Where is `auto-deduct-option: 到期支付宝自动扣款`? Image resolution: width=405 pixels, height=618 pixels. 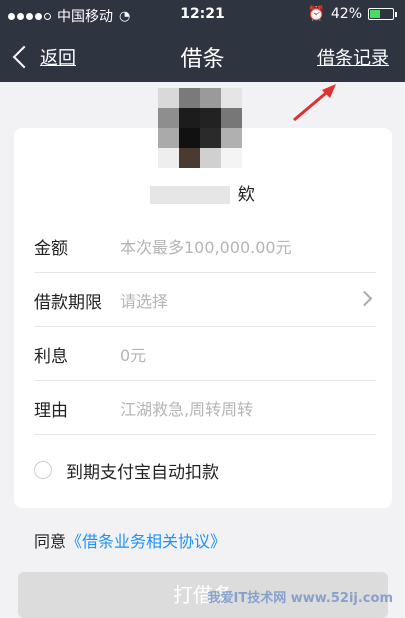
auto-deduct-option: 到期支付宝自动扣款 is located at coordinates (126, 470).